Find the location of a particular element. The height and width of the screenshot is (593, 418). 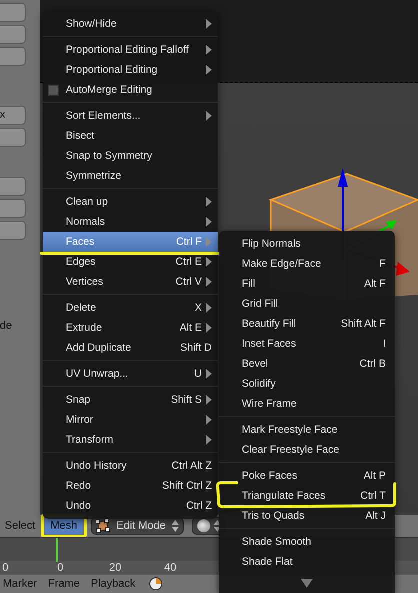

panel-button: x is located at coordinates (13, 115).